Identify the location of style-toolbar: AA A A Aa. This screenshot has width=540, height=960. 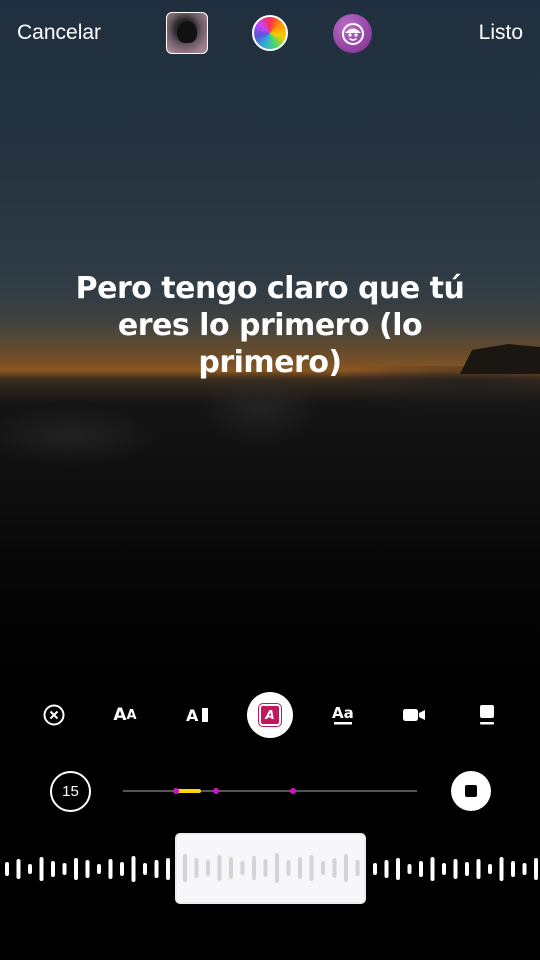
(270, 715).